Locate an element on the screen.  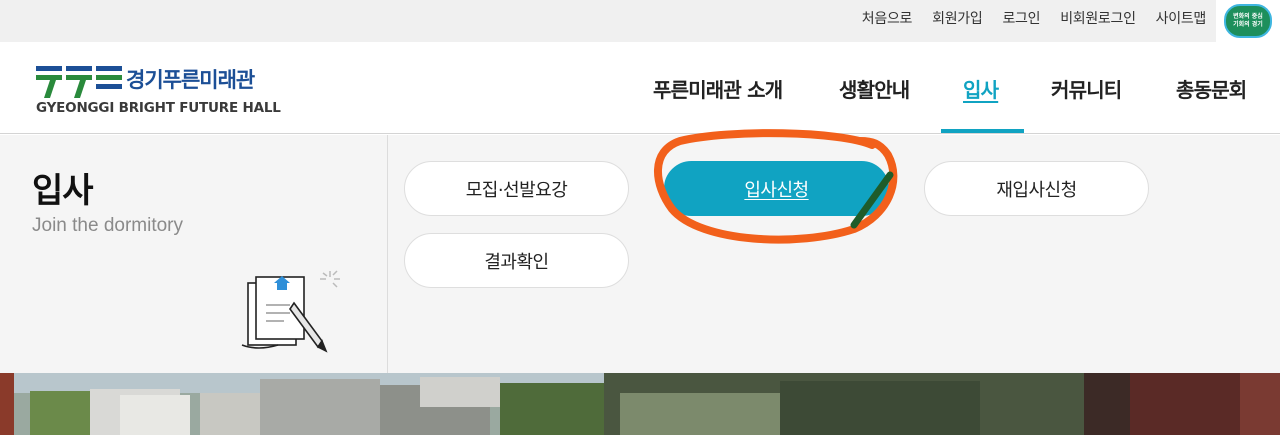
submenu-subtitle: Join the dormitory is located at coordinates (108, 225).